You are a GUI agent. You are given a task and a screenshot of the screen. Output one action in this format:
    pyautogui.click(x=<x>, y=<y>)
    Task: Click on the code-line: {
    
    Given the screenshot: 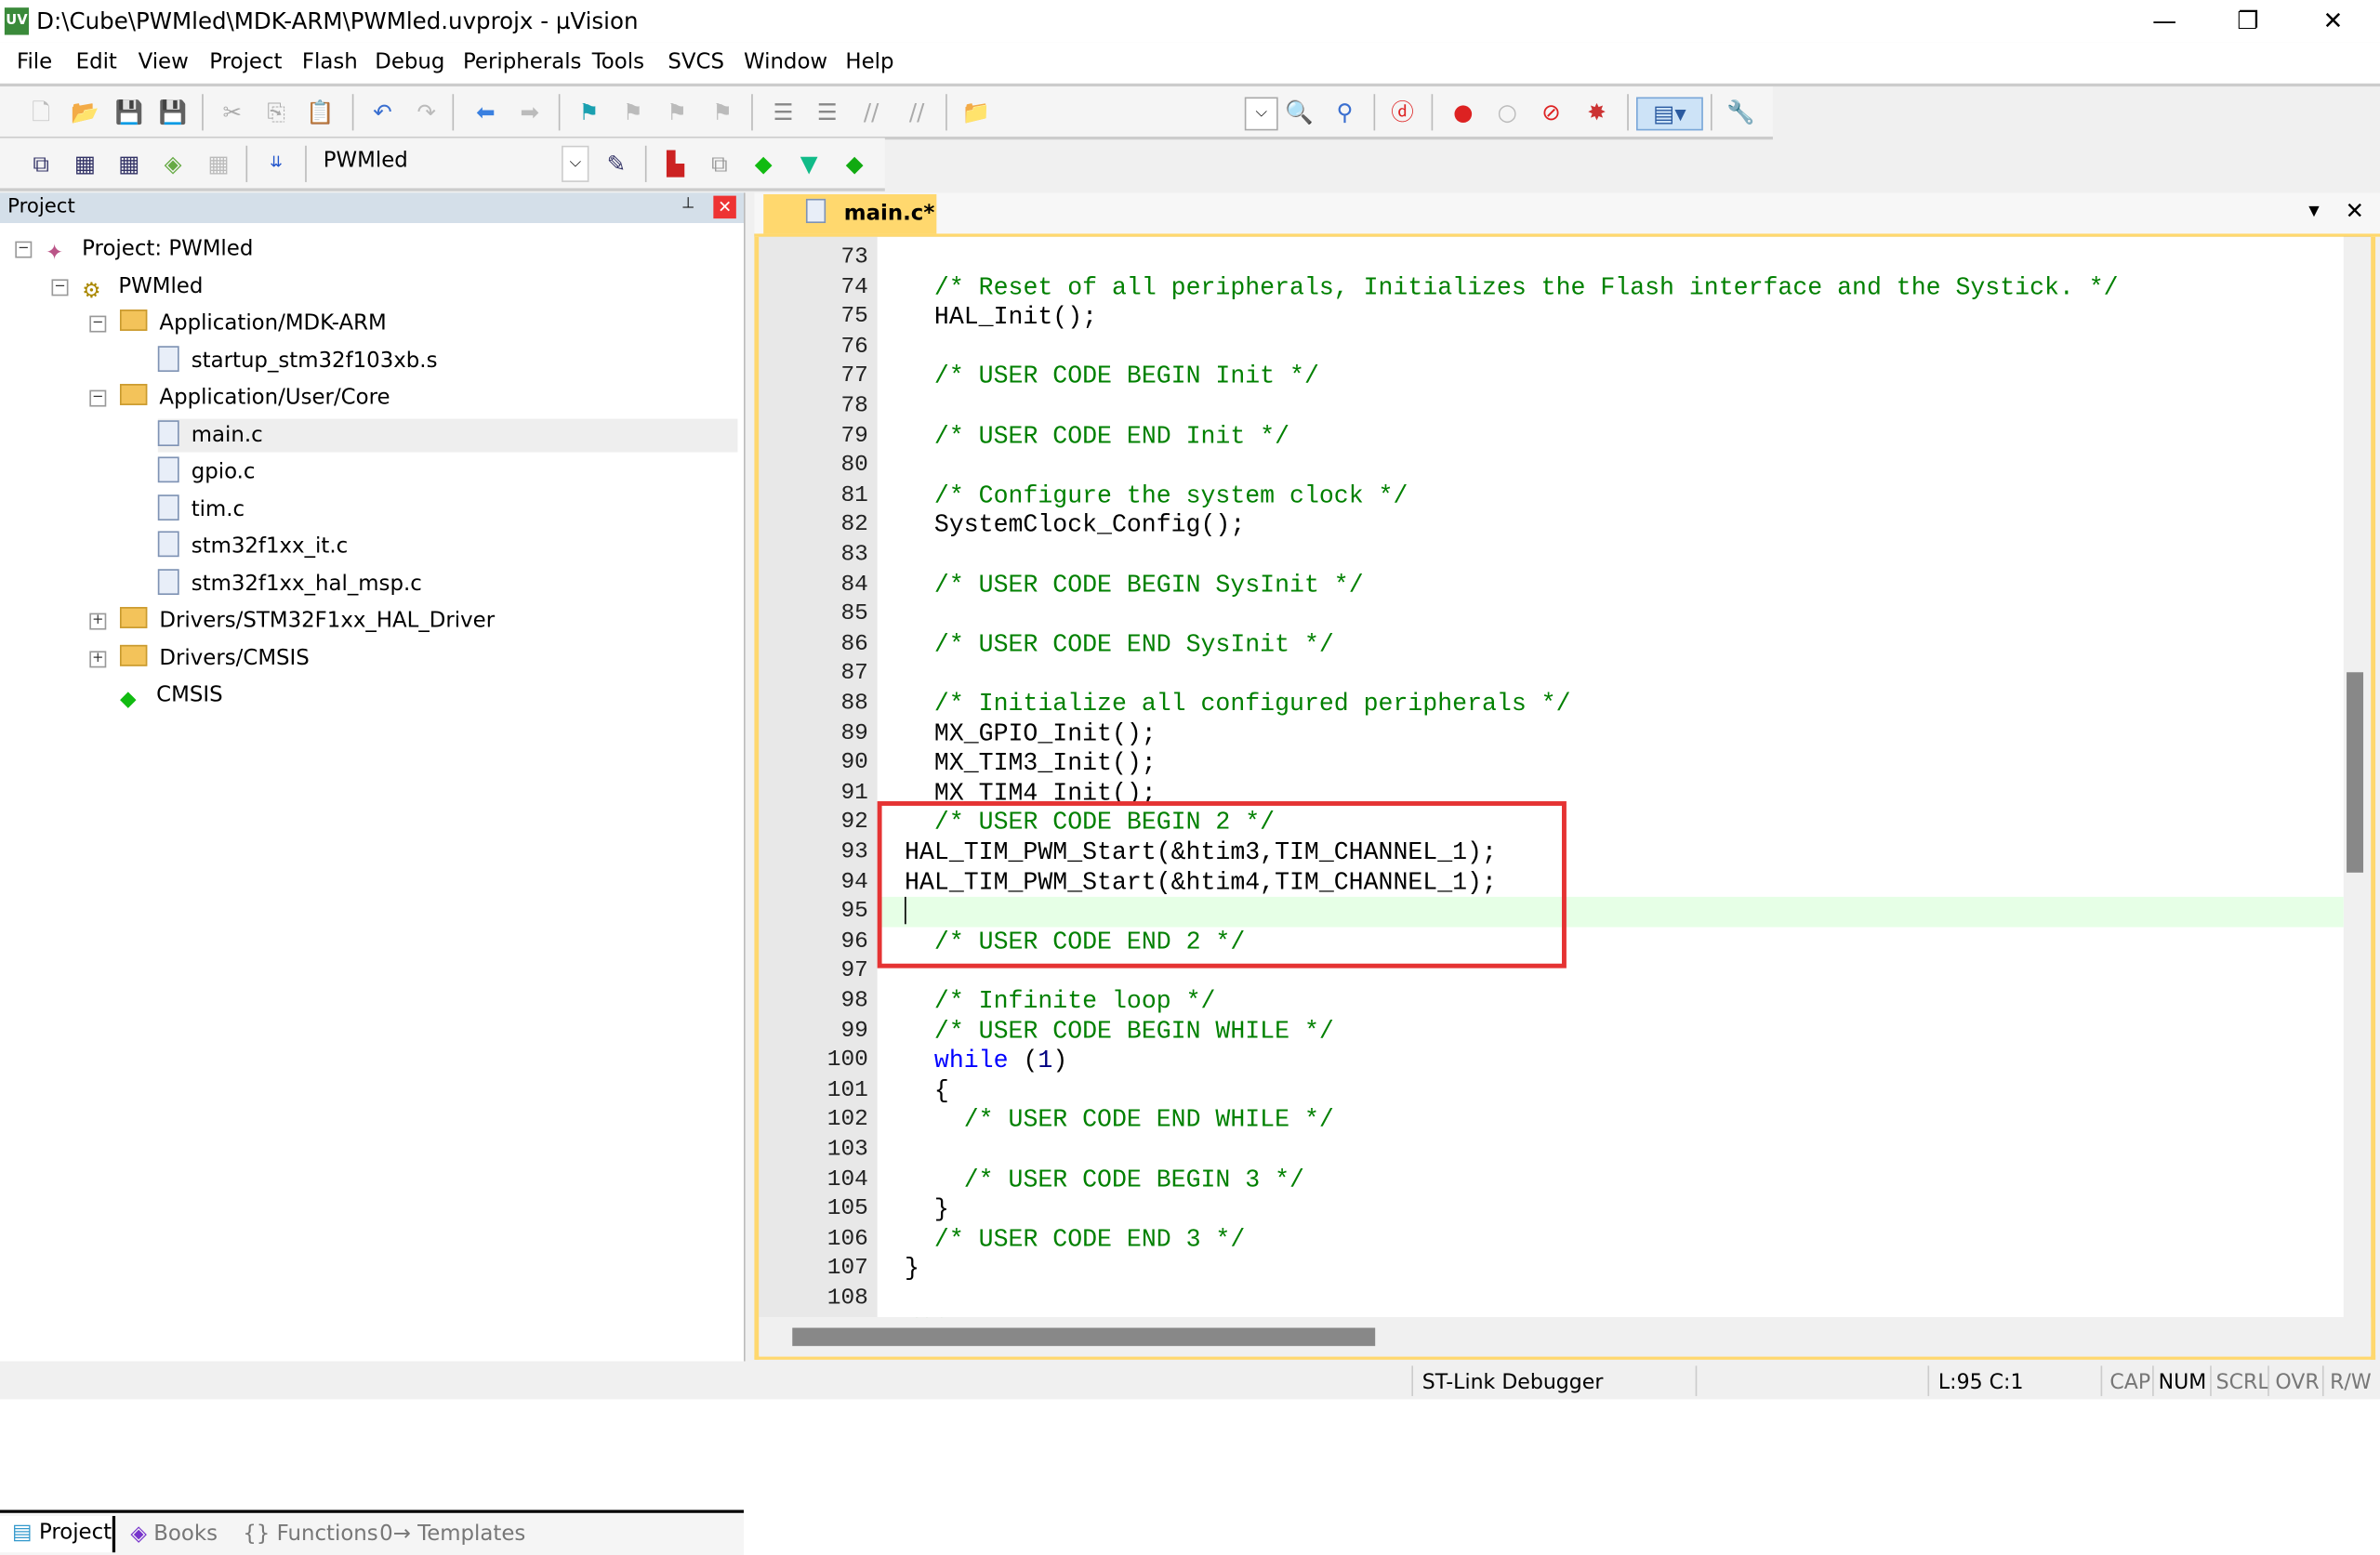 What is the action you would take?
    pyautogui.click(x=1611, y=1090)
    